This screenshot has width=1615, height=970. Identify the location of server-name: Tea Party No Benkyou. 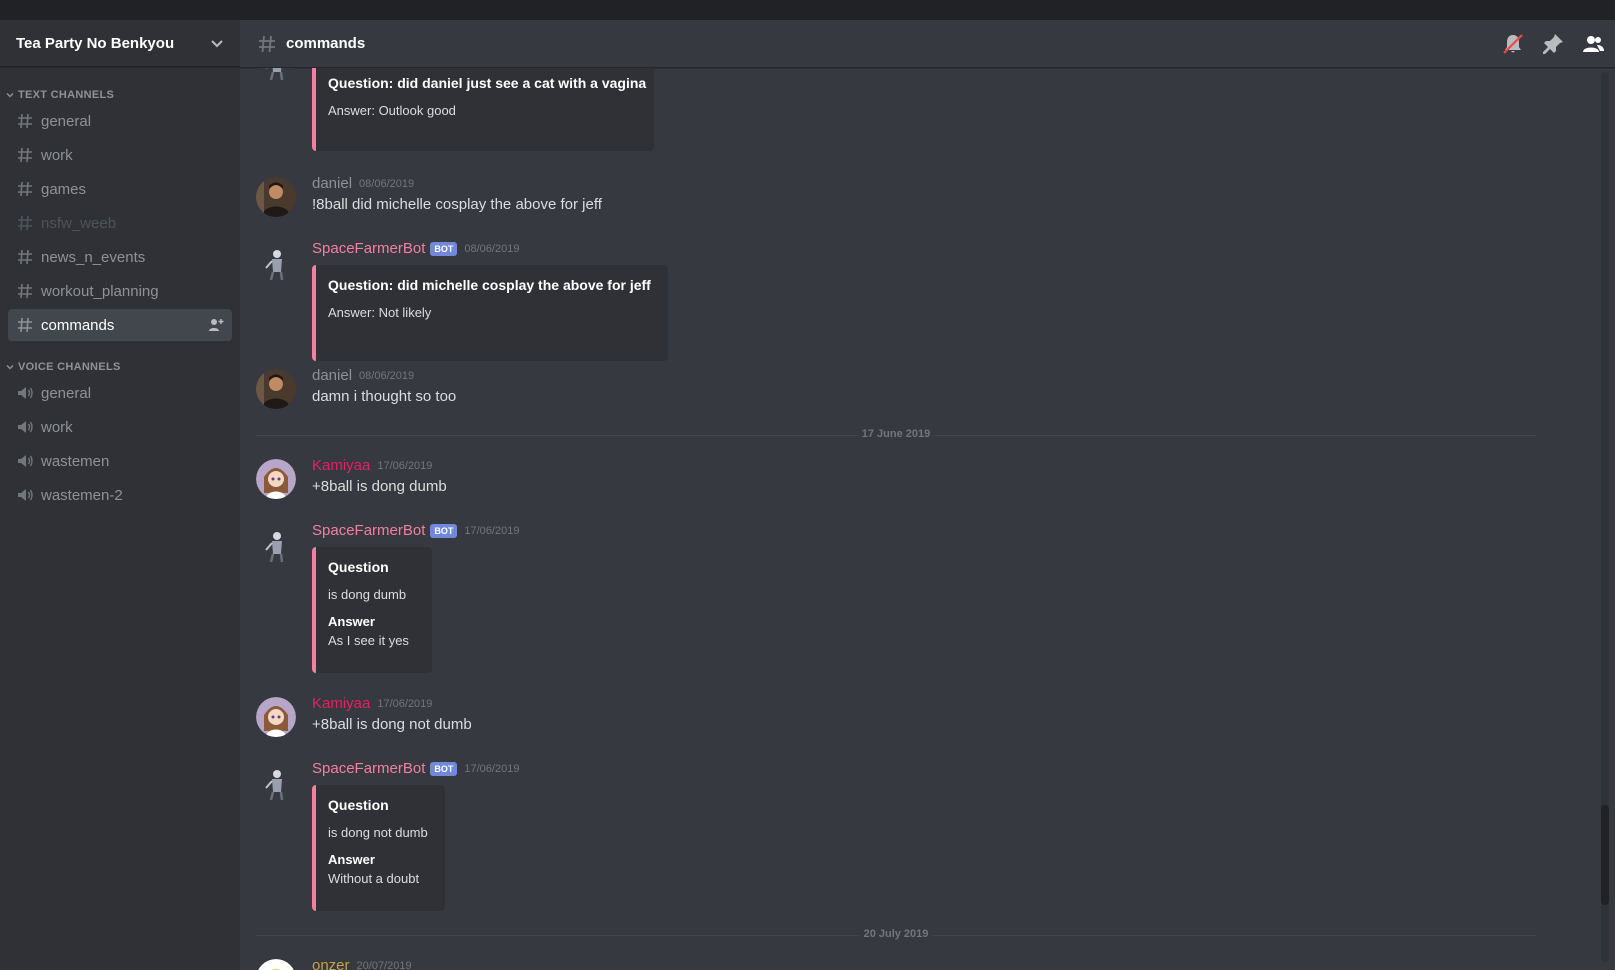
(95, 43).